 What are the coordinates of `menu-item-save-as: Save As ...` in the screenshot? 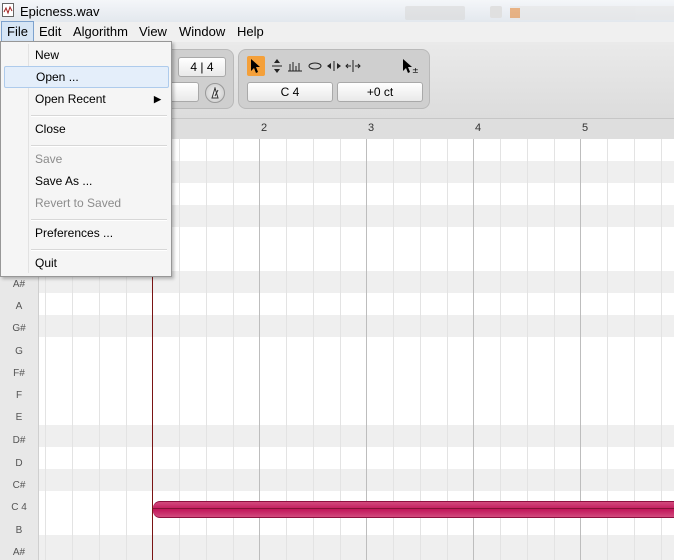 It's located at (85, 181).